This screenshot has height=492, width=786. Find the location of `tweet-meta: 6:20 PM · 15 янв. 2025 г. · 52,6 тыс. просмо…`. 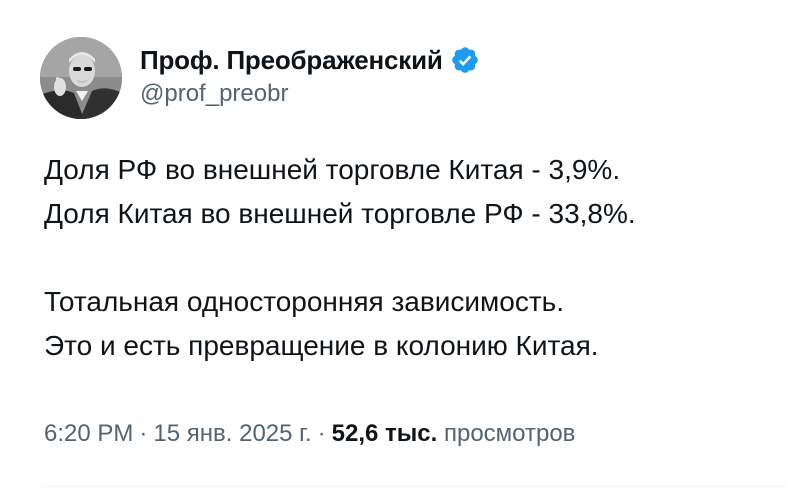

tweet-meta: 6:20 PM · 15 янв. 2025 г. · 52,6 тыс. просмо… is located at coordinates (309, 434).